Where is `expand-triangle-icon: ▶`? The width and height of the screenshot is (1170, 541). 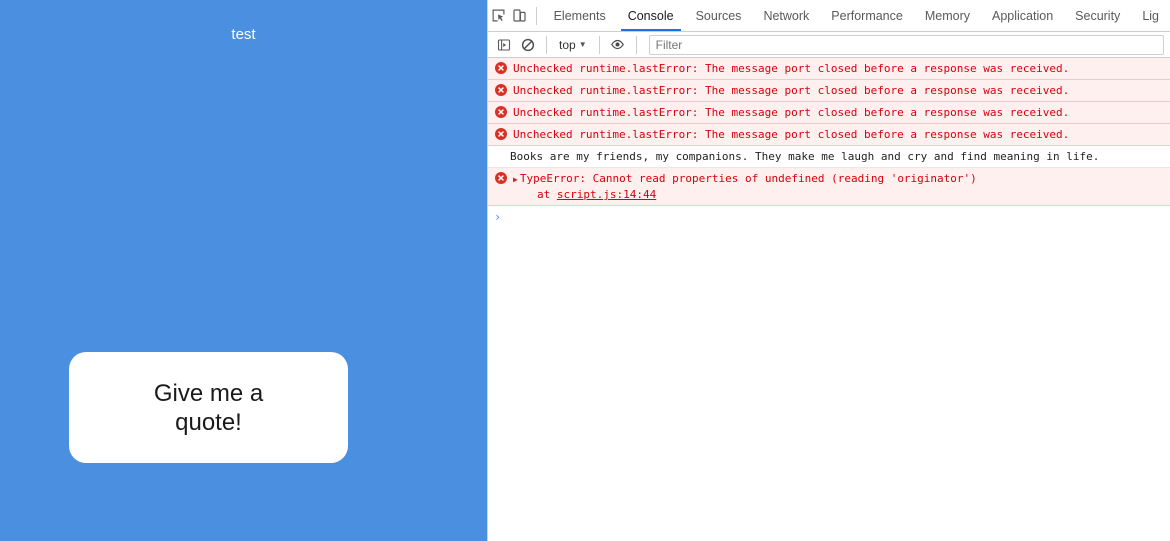
expand-triangle-icon: ▶ is located at coordinates (515, 179).